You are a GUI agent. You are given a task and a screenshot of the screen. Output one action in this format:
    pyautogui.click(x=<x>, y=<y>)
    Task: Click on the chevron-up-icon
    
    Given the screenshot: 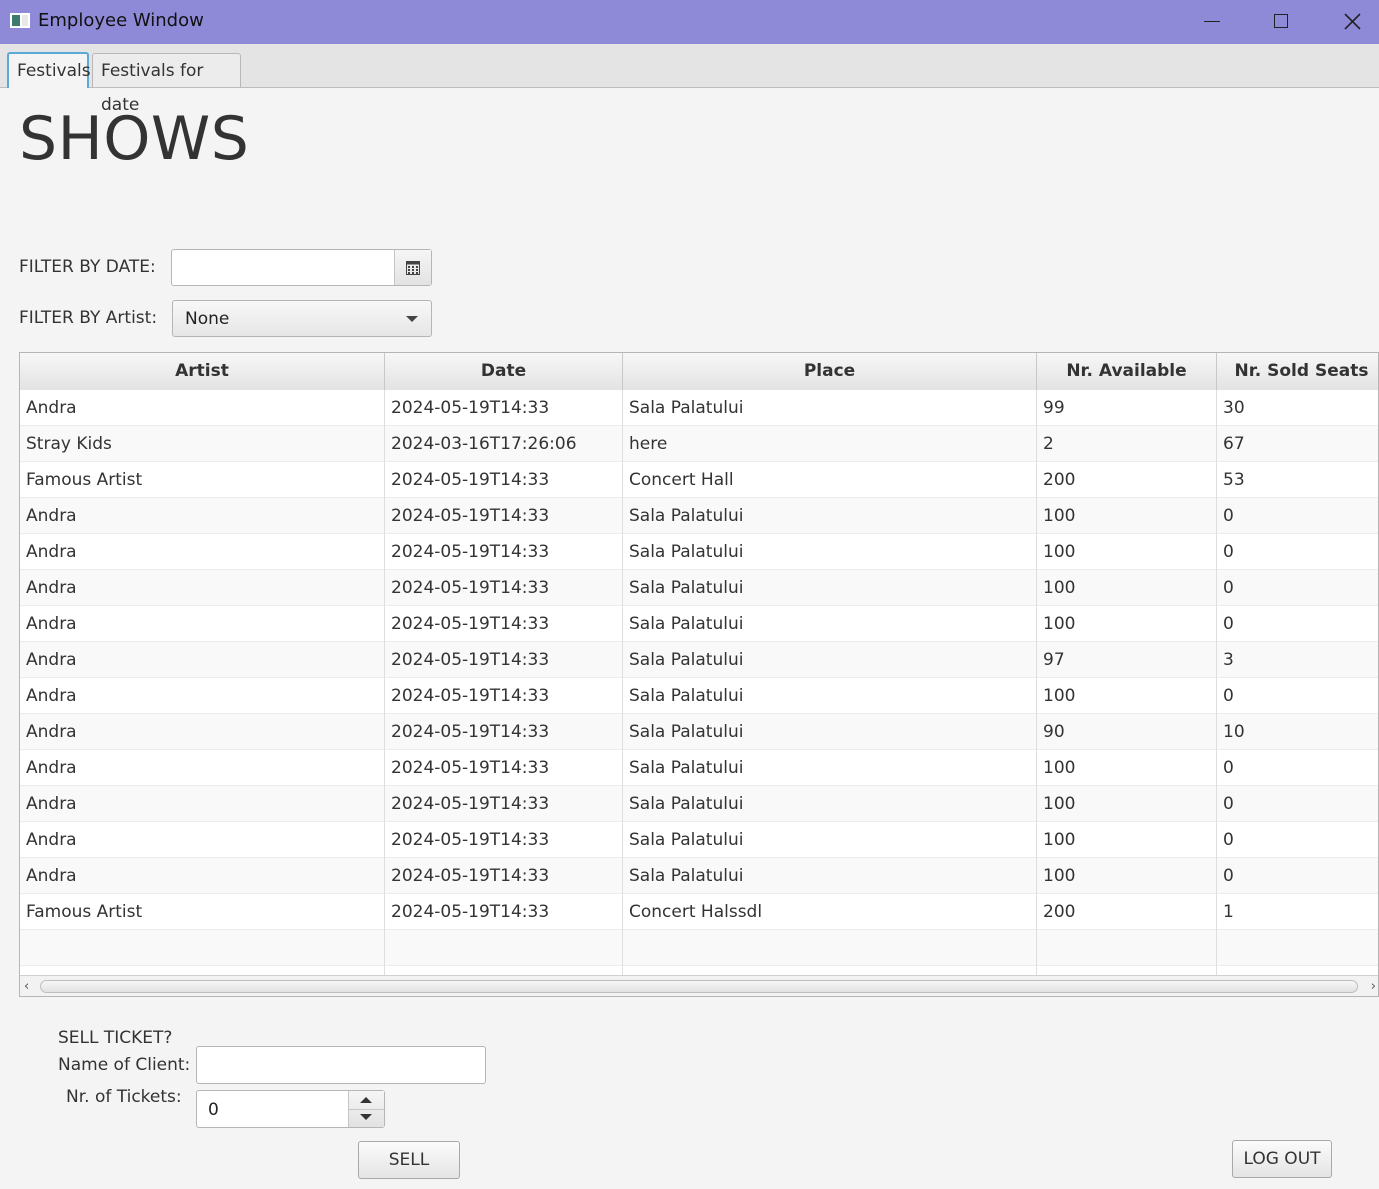 What is the action you would take?
    pyautogui.click(x=366, y=1100)
    